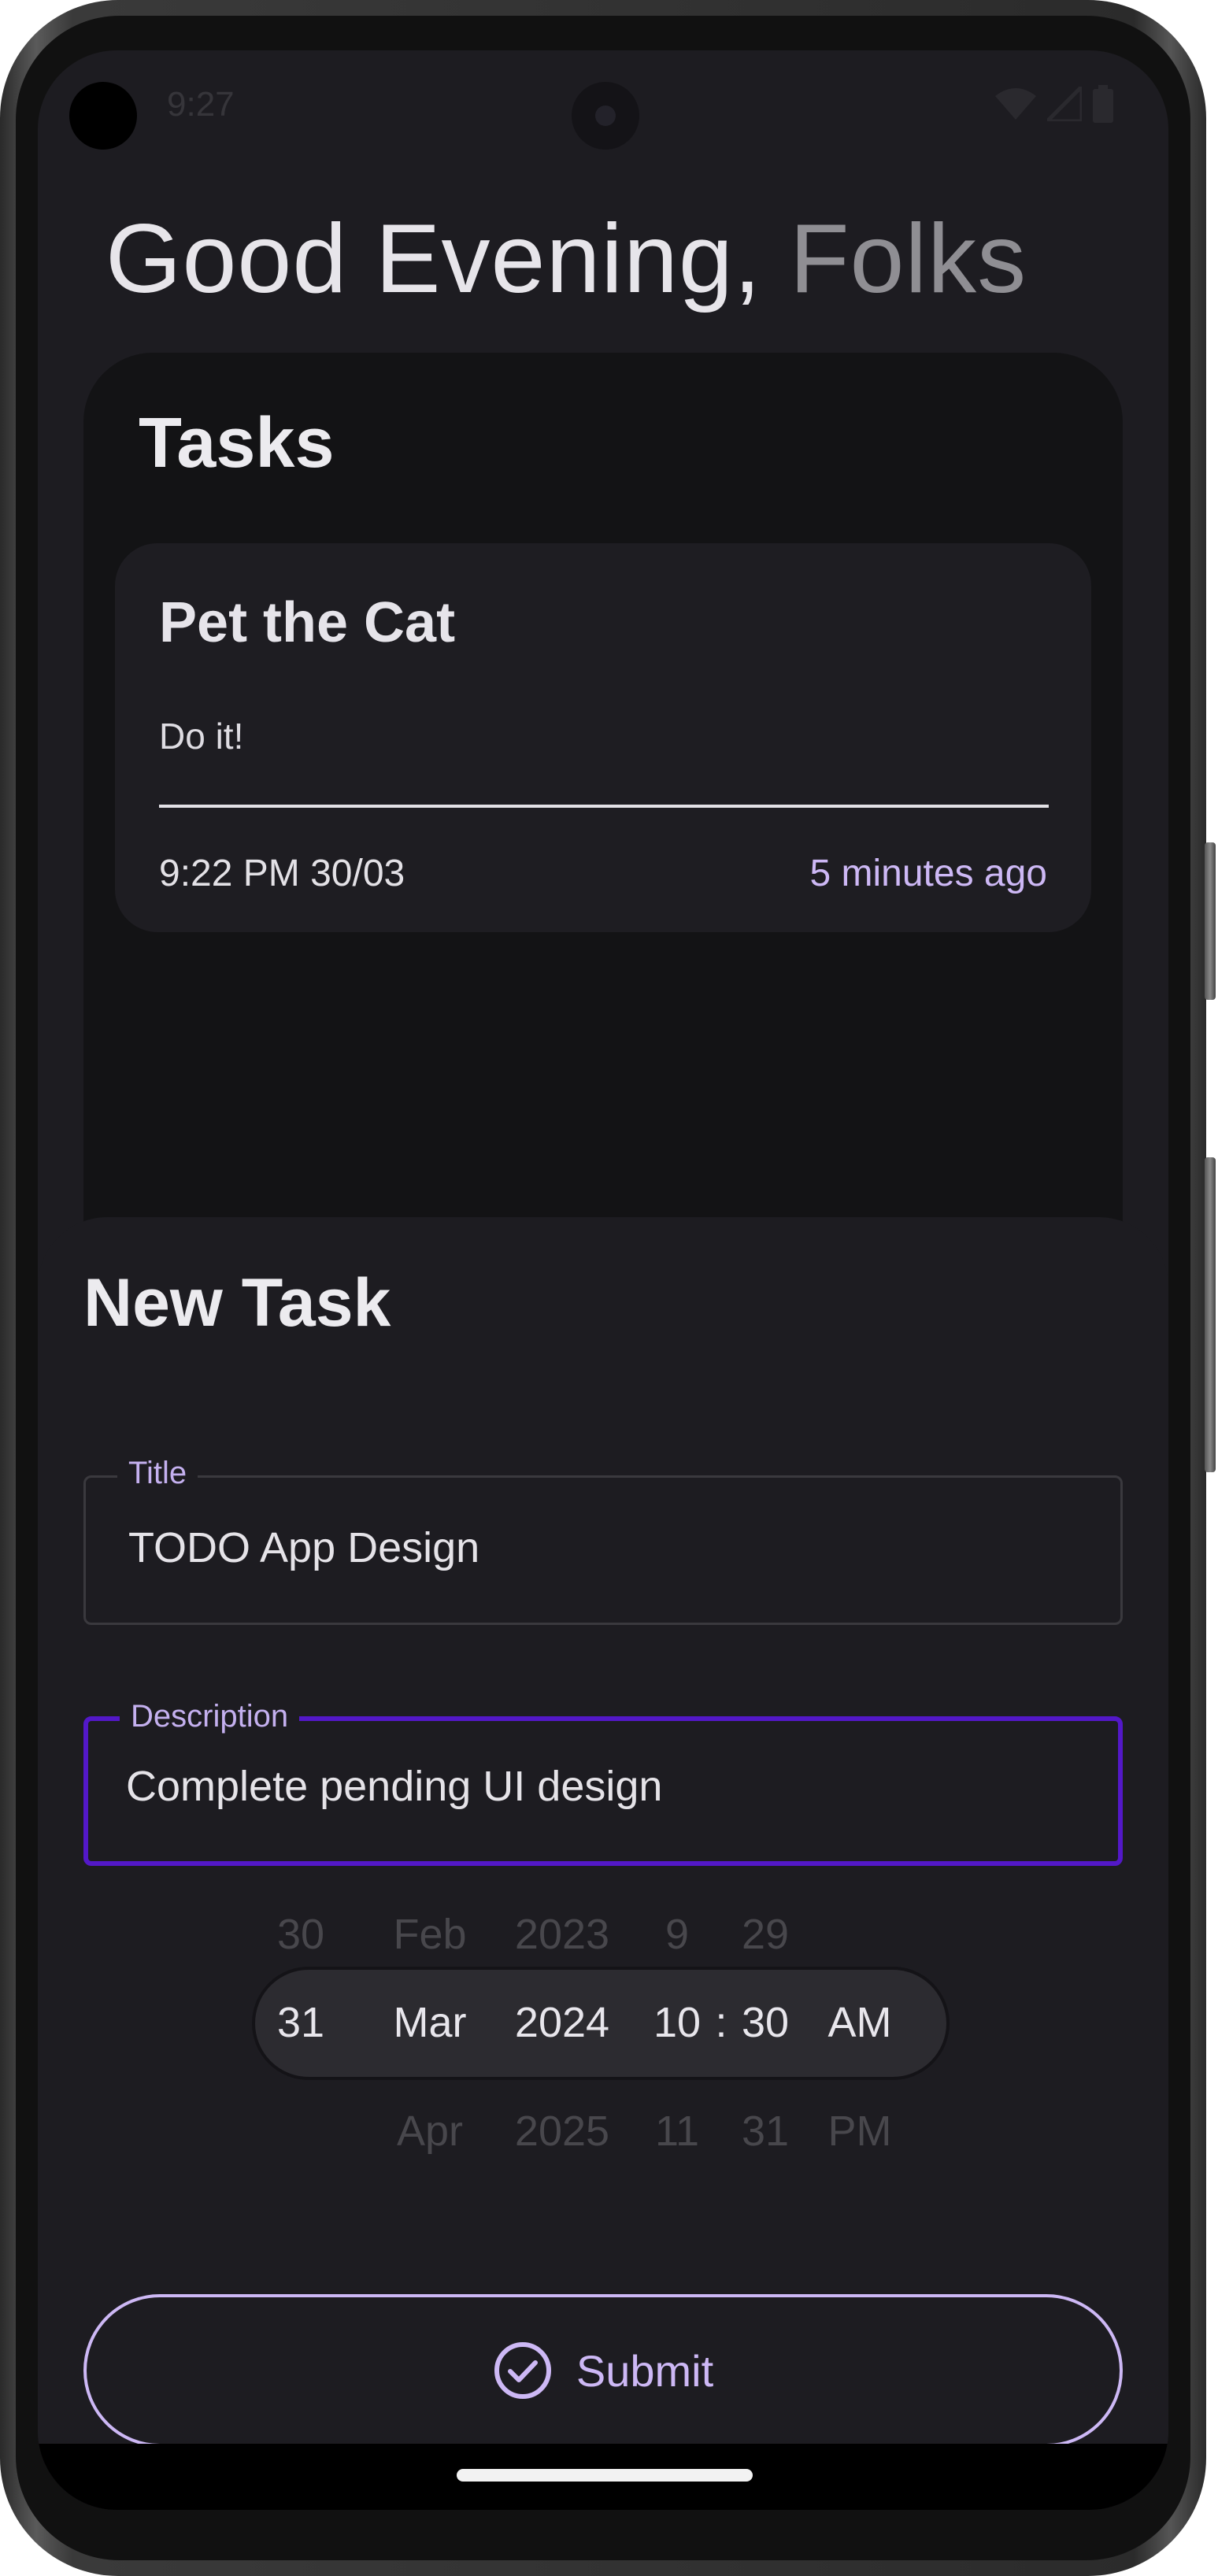 The height and width of the screenshot is (2576, 1218). What do you see at coordinates (1064, 104) in the screenshot?
I see `signal-icon` at bounding box center [1064, 104].